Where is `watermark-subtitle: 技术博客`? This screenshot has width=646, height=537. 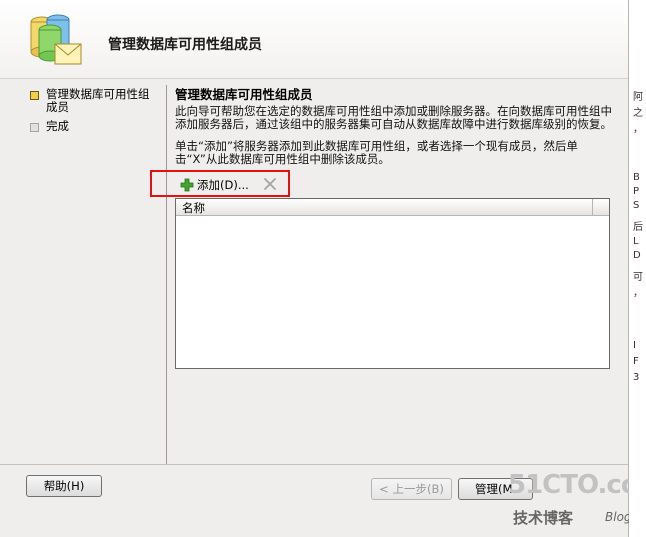 watermark-subtitle: 技术博客 is located at coordinates (543, 518).